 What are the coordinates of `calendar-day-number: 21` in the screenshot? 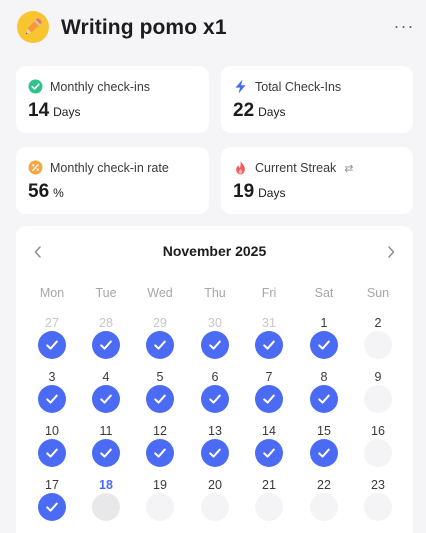 It's located at (269, 485).